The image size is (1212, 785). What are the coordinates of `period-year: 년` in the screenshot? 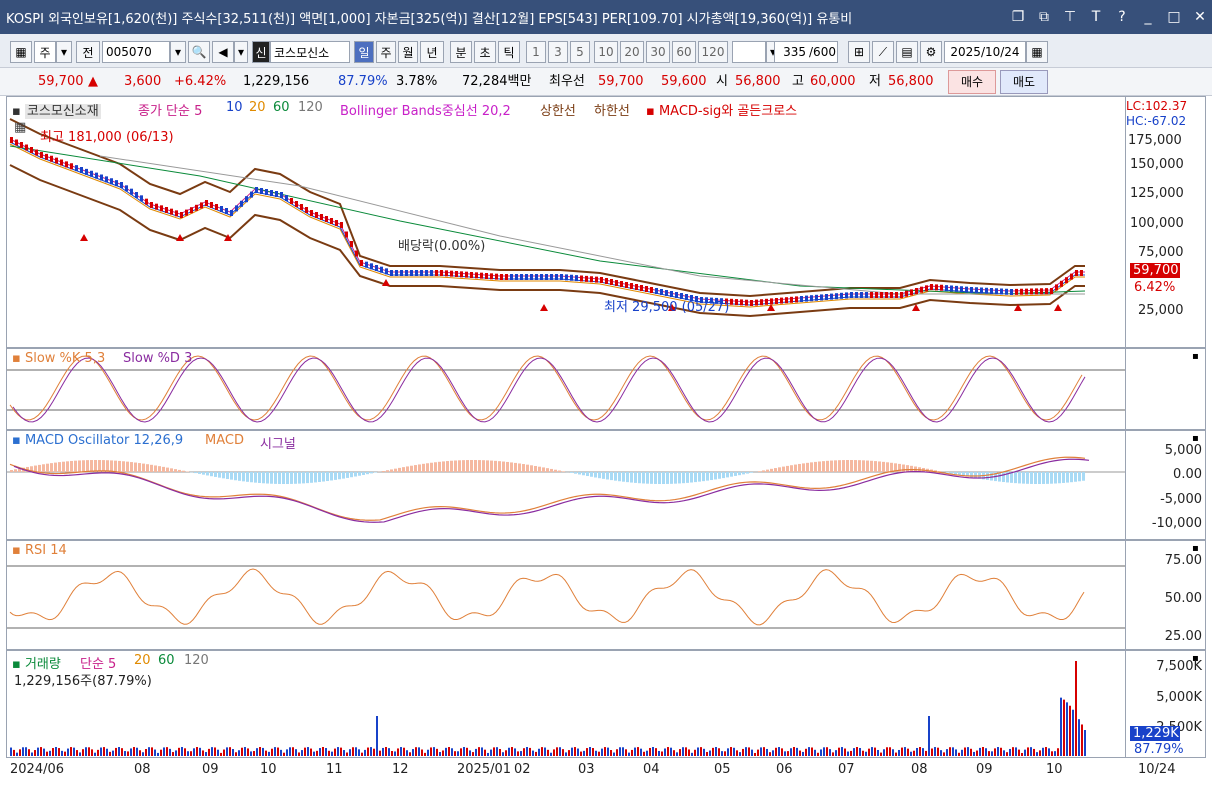 It's located at (432, 52).